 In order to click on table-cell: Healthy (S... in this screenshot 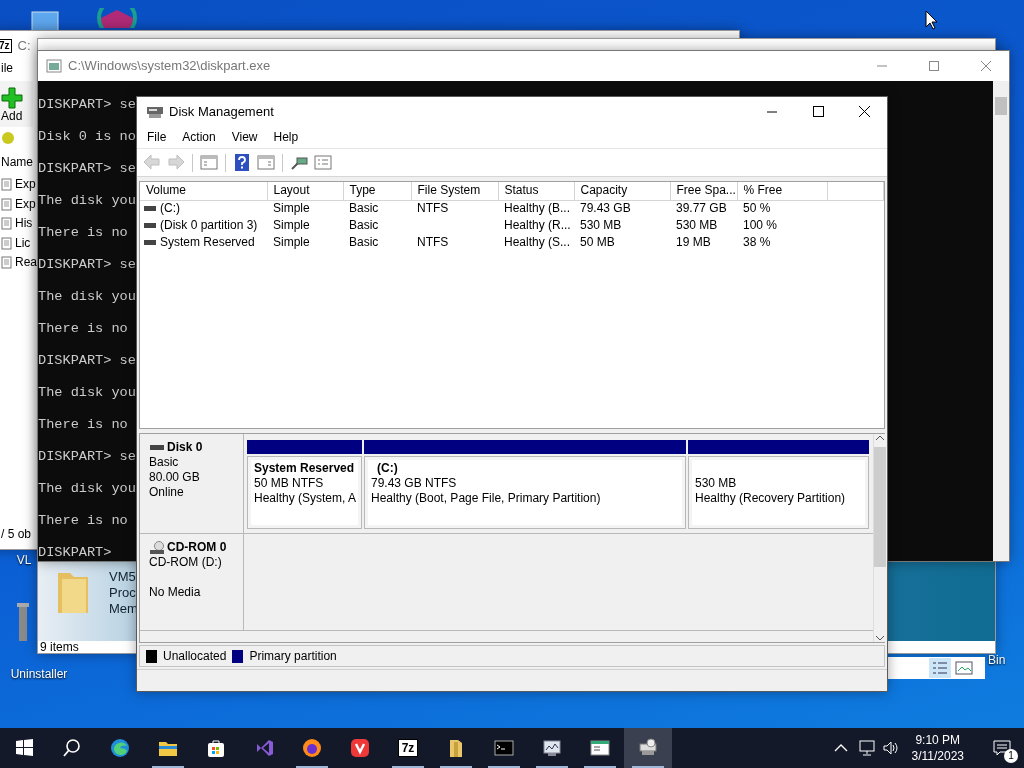, I will do `click(537, 242)`.